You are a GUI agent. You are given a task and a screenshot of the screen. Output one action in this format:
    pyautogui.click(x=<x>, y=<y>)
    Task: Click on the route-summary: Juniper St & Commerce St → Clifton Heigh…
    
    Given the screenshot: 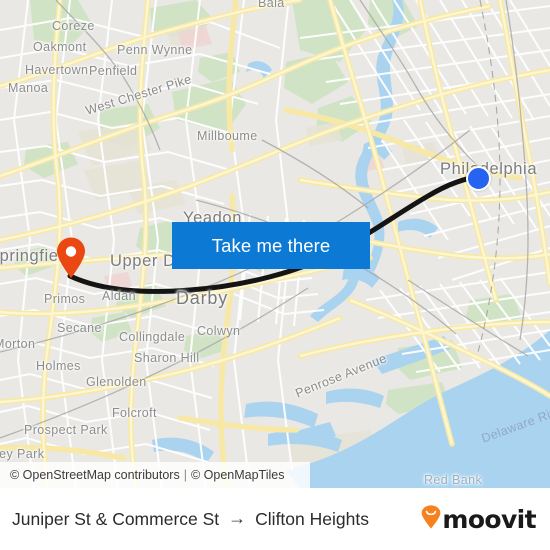 What is the action you would take?
    pyautogui.click(x=190, y=518)
    